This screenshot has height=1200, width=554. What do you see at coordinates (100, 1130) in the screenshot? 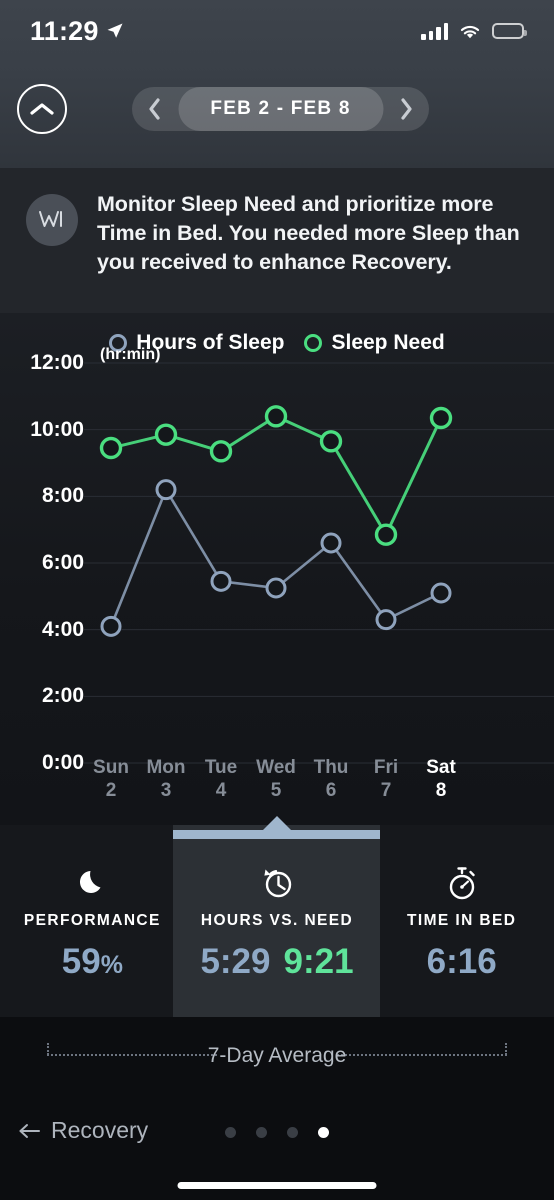
I see `back-link-label: Recovery` at bounding box center [100, 1130].